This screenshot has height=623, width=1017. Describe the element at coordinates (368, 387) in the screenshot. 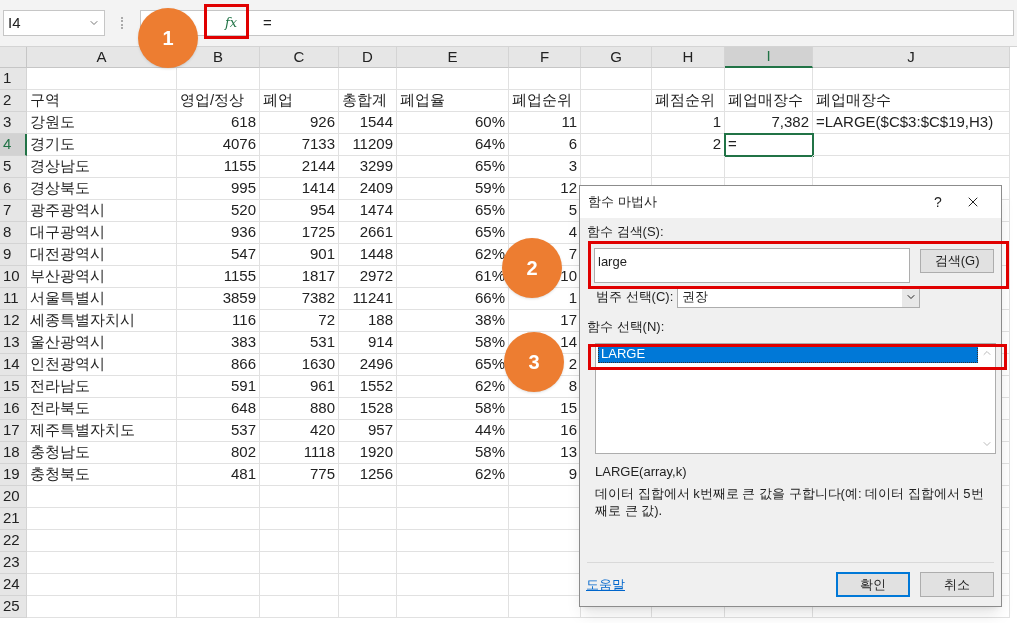

I see `table-cell: 1552` at that location.